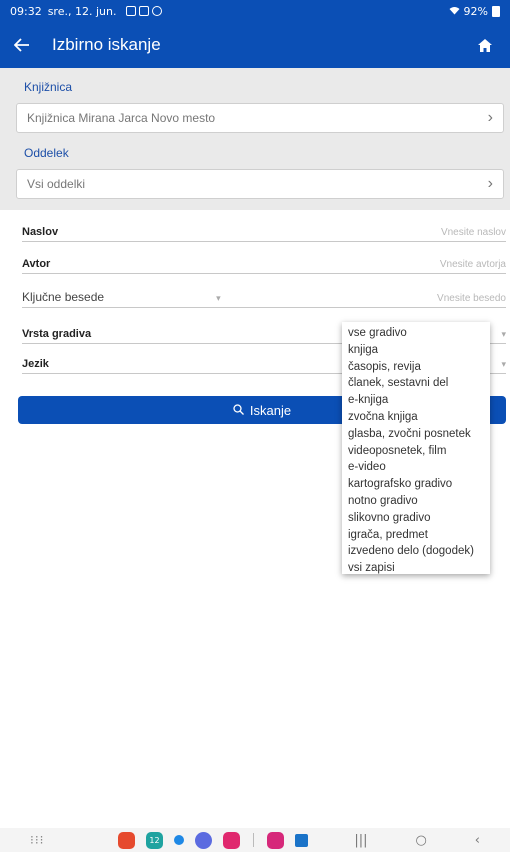 This screenshot has width=510, height=852. I want to click on library-value: Knjižnica Mirana Jarca Novo mesto, so click(121, 118).